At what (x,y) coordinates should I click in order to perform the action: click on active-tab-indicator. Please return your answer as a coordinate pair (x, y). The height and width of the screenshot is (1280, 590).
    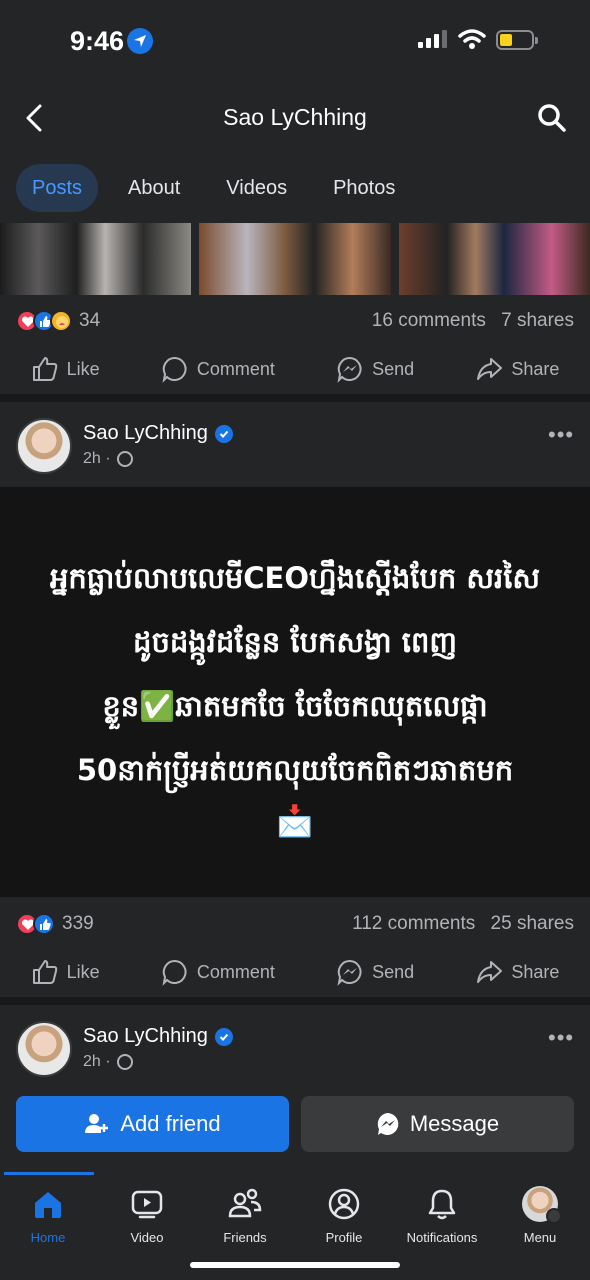
    Looking at the image, I should click on (49, 1173).